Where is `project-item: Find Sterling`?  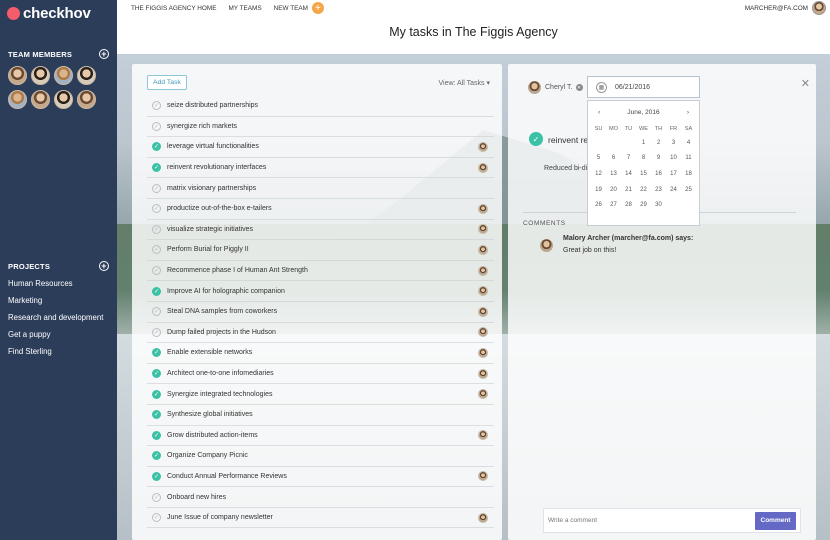 project-item: Find Sterling is located at coordinates (58, 351).